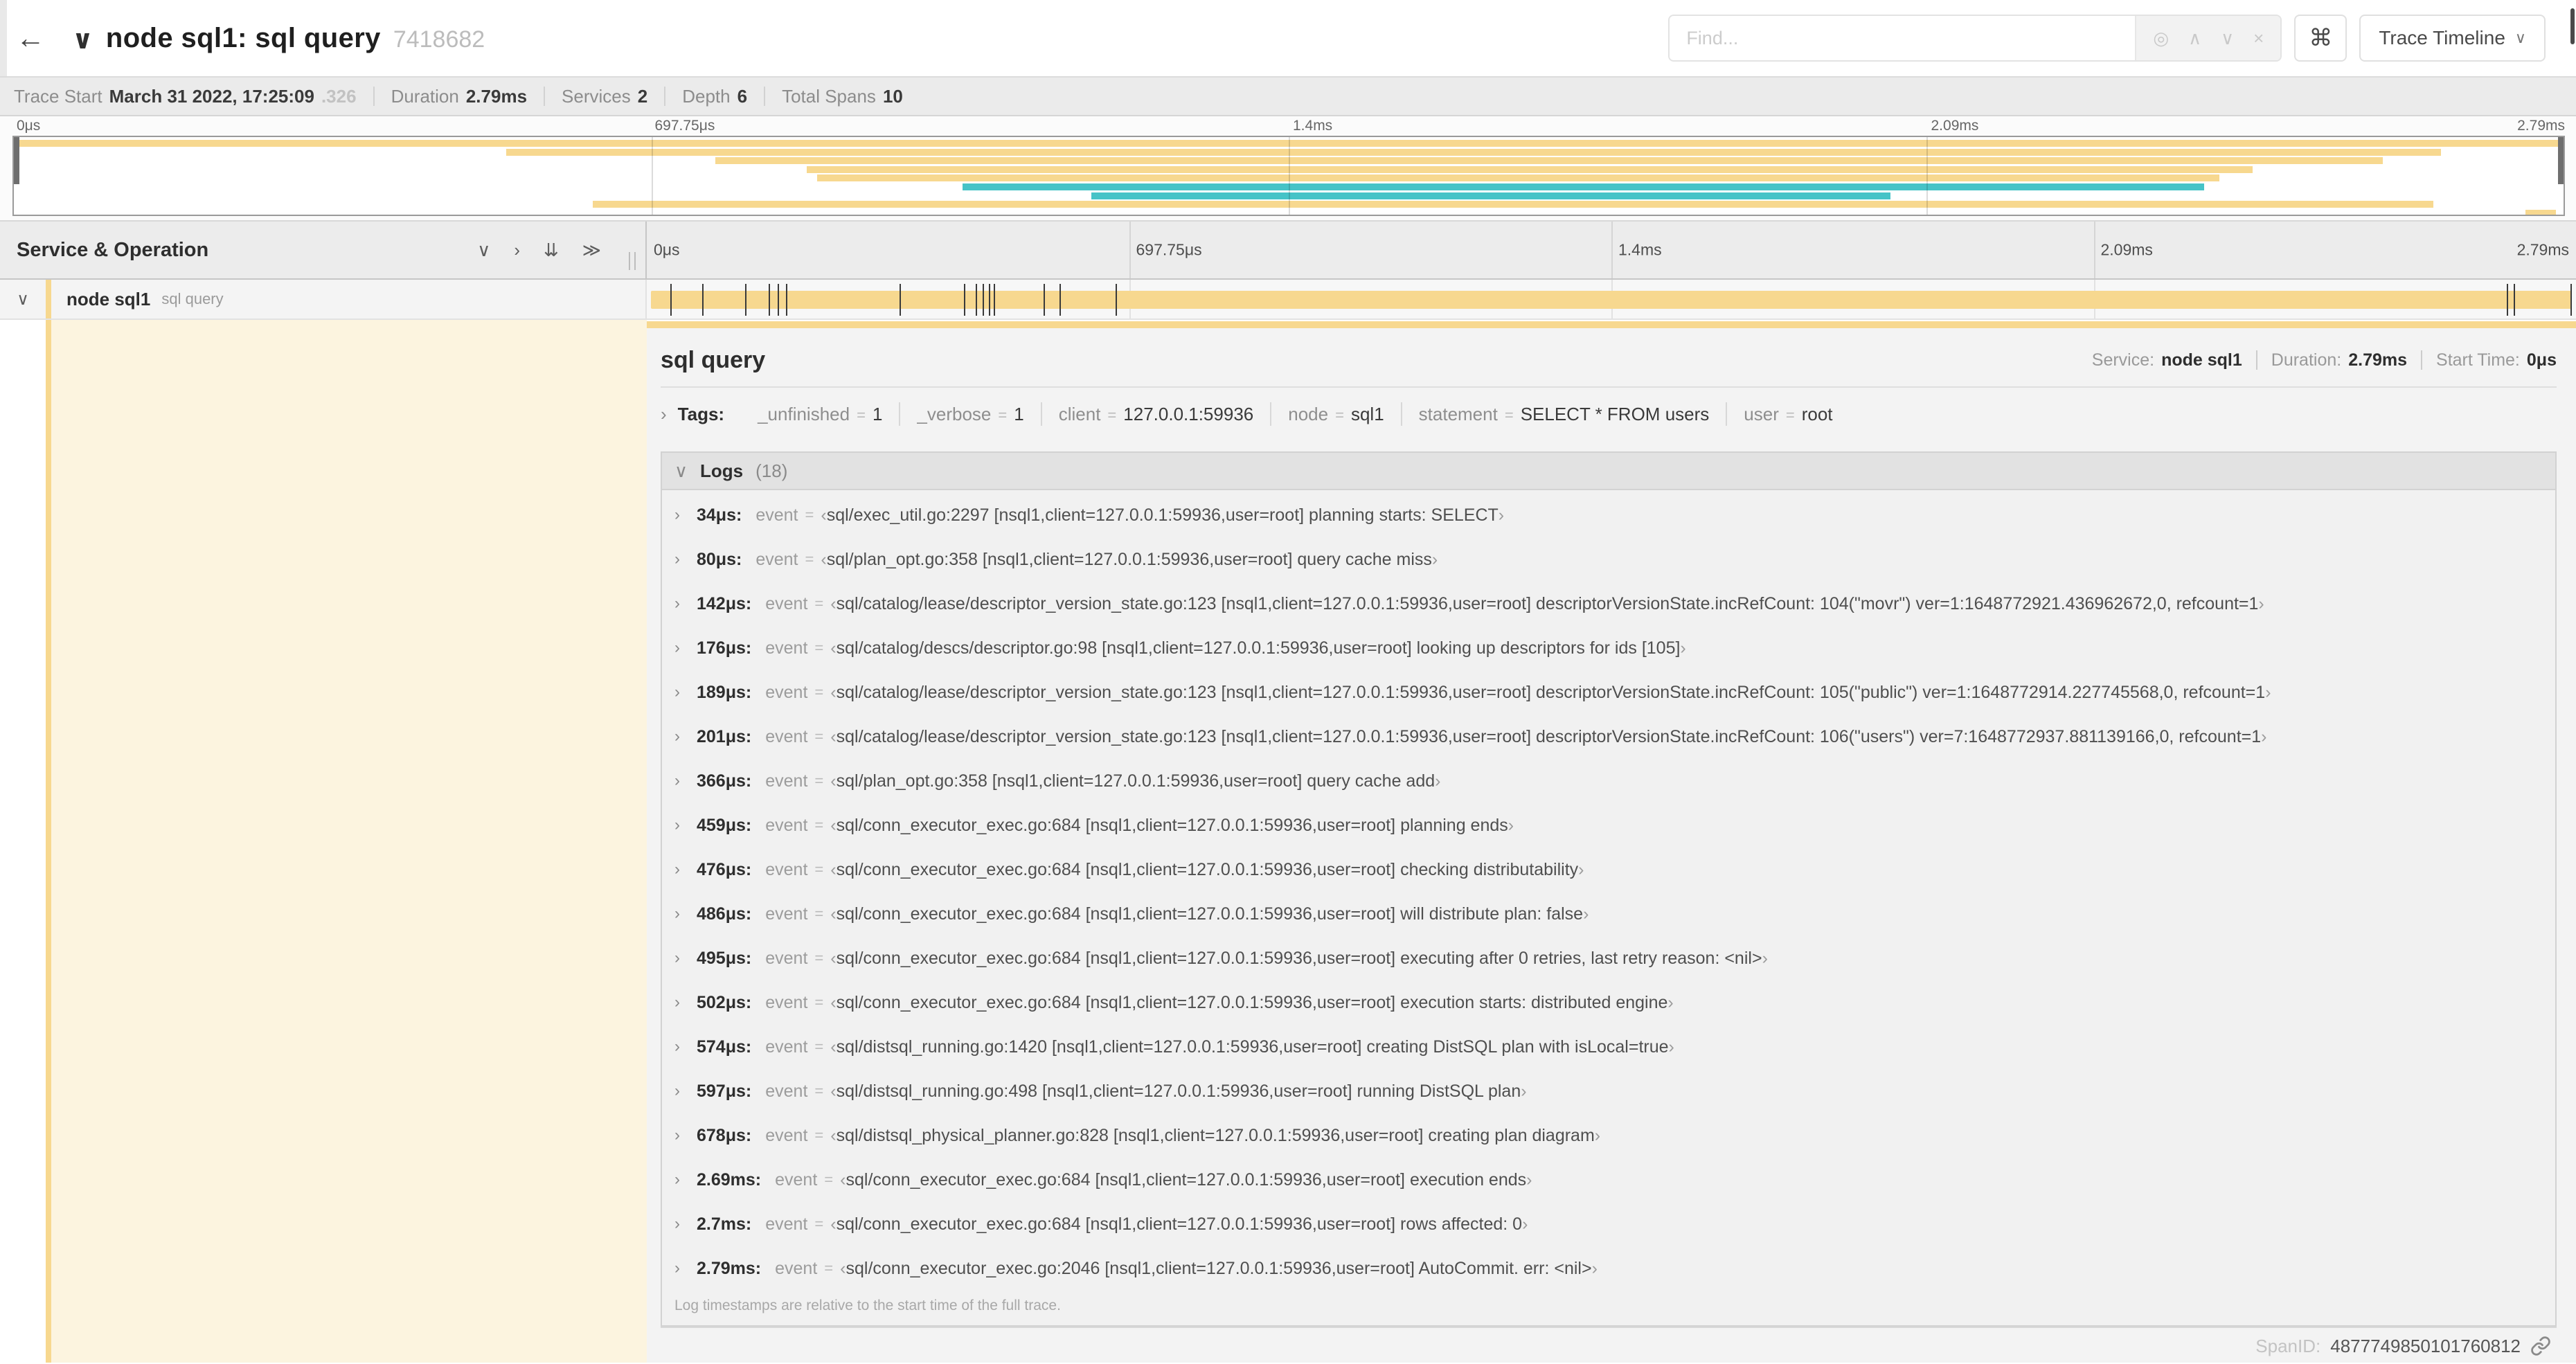 This screenshot has height=1364, width=2576. I want to click on left-edge-strip, so click(4, 38).